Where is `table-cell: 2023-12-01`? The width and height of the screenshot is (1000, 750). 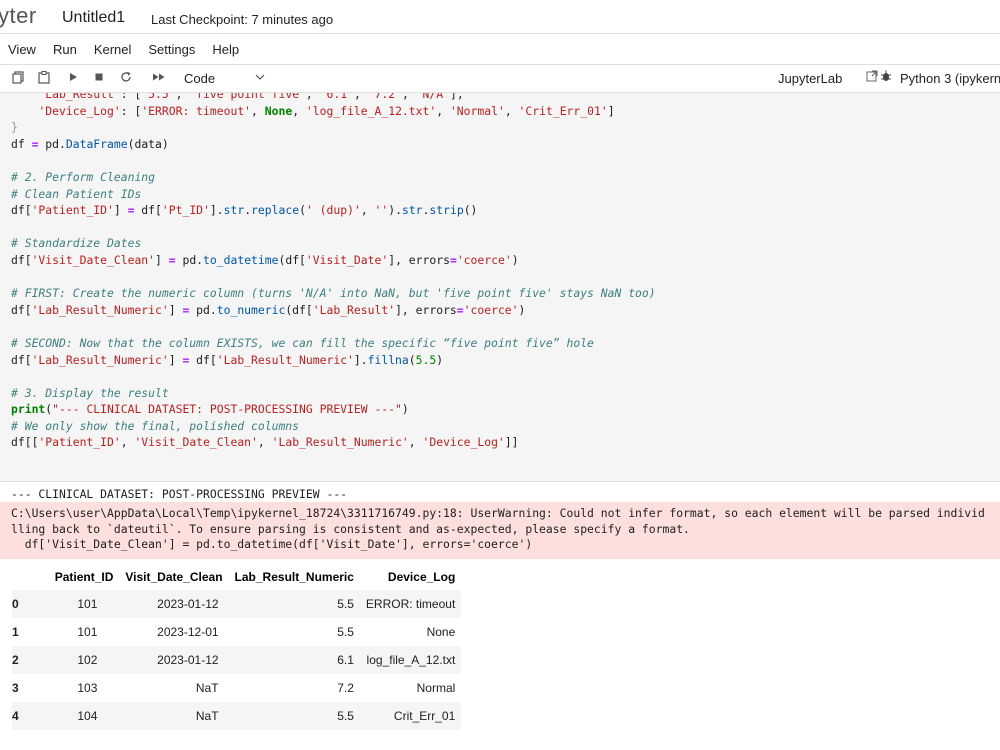
table-cell: 2023-12-01 is located at coordinates (188, 632).